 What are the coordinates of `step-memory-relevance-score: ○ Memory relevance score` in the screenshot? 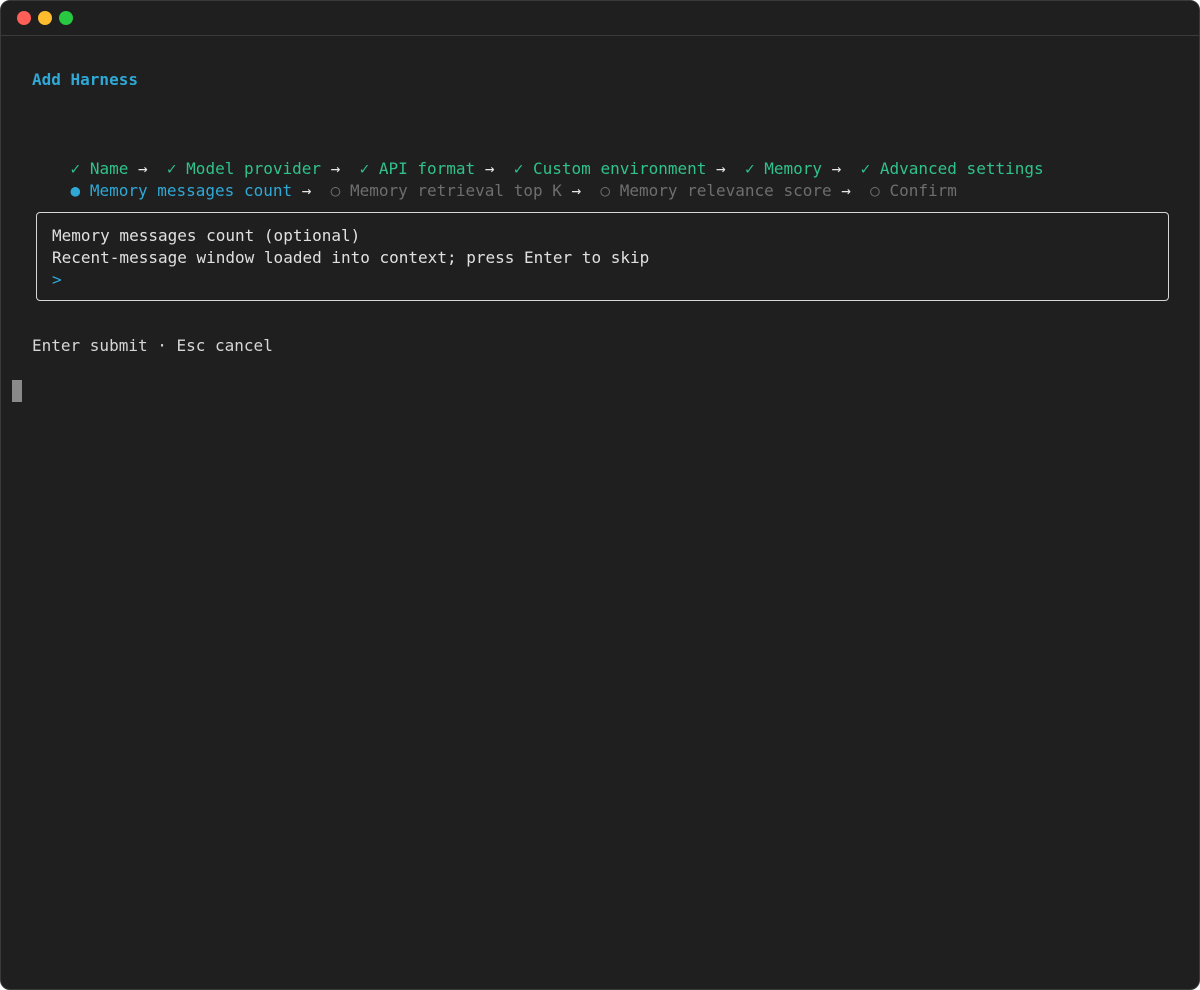 It's located at (716, 190).